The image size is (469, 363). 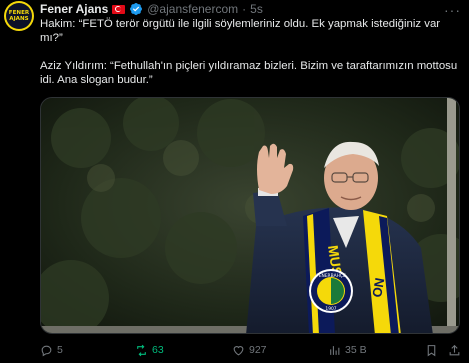 What do you see at coordinates (258, 350) in the screenshot?
I see `like-count: 927` at bounding box center [258, 350].